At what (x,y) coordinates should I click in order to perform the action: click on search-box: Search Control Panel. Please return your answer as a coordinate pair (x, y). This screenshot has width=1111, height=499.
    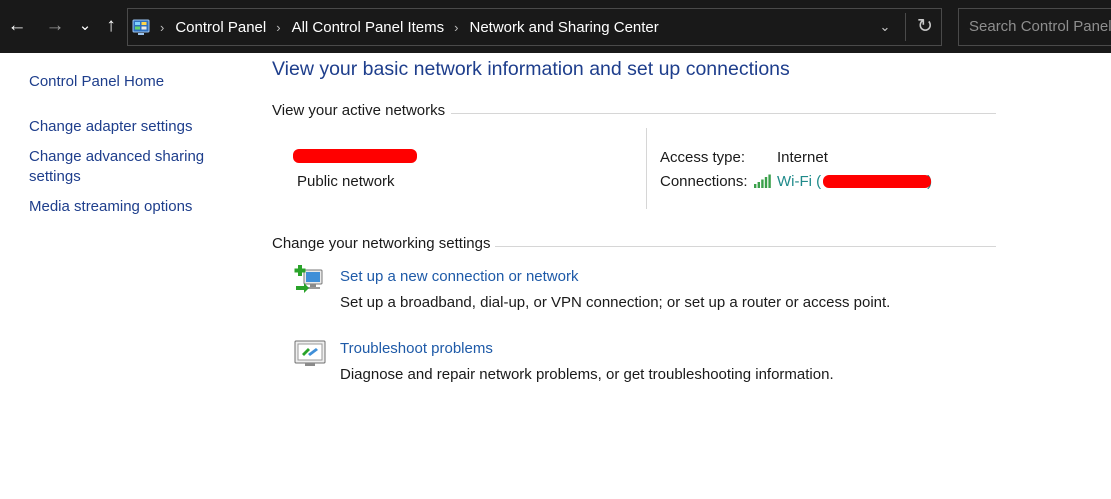
    Looking at the image, I should click on (1034, 27).